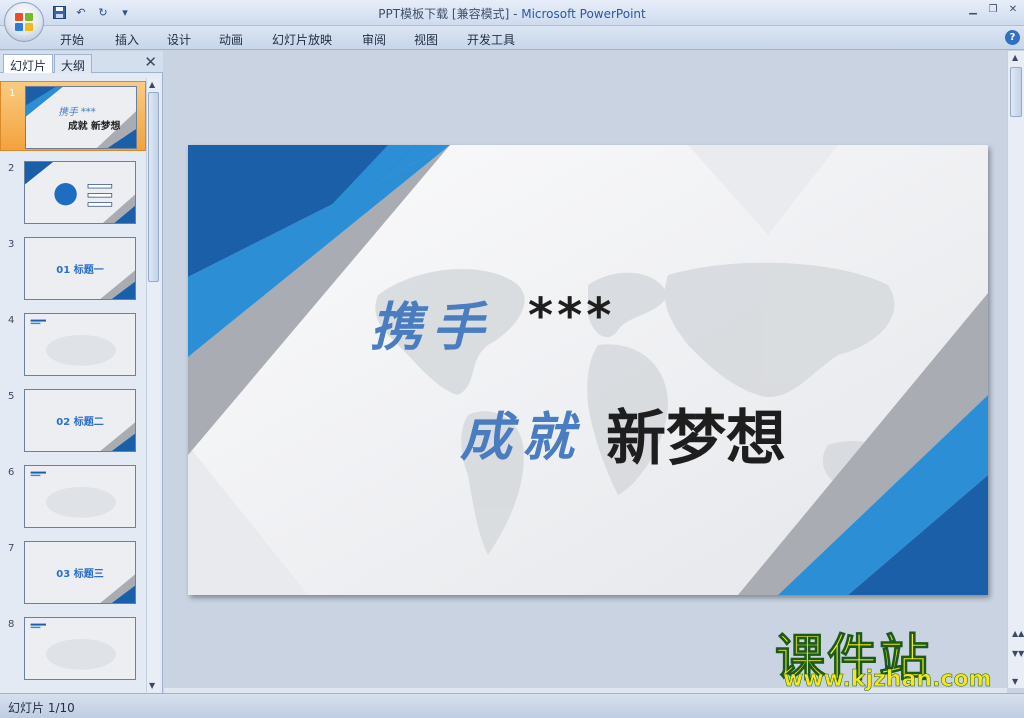 The width and height of the screenshot is (1024, 718). I want to click on ribbon-tab-bar: 开始 插入 设计 动画 幻灯片放映 审阅 视图 开发工具 ?, so click(512, 38).